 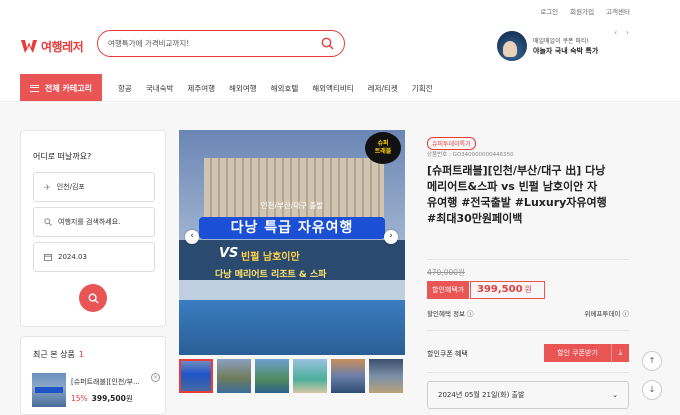 What do you see at coordinates (652, 361) in the screenshot?
I see `scroll-up-button: ↑` at bounding box center [652, 361].